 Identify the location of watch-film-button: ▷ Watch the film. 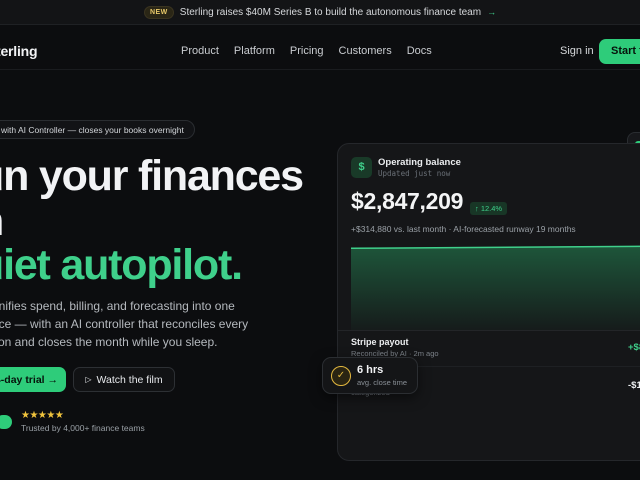
(124, 379).